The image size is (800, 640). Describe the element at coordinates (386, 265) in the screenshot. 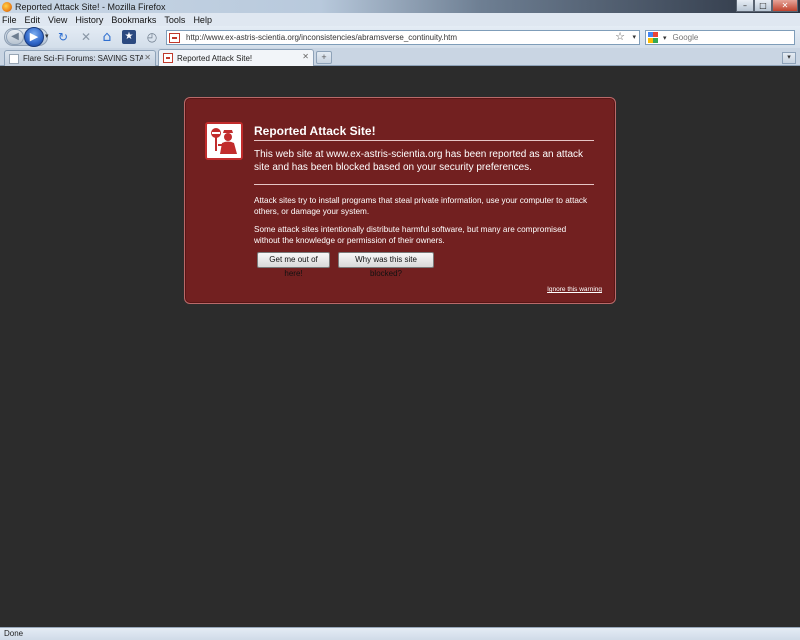

I see `why-blocked-button: Why was this site blocked?` at that location.